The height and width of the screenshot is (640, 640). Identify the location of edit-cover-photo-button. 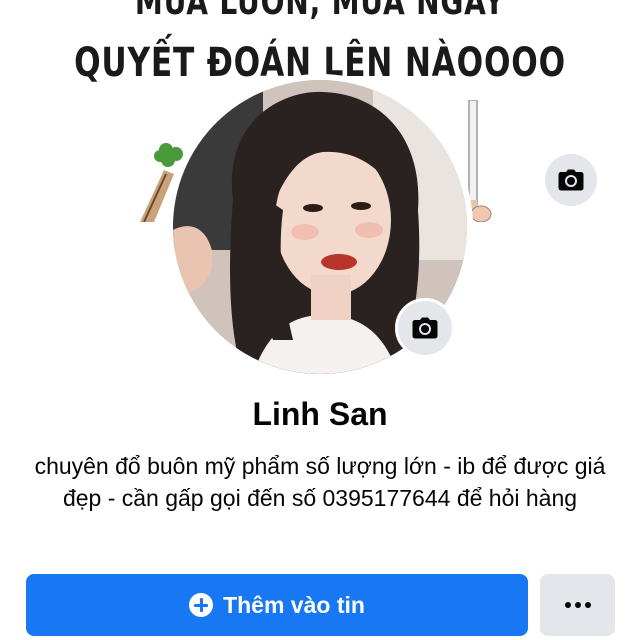
(571, 180).